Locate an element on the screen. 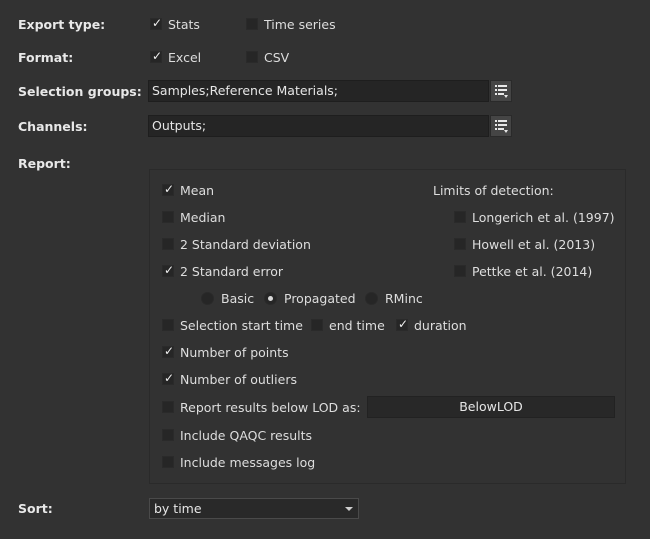 This screenshot has width=650, height=539. num-outliers-label: Number of outliers is located at coordinates (238, 379).